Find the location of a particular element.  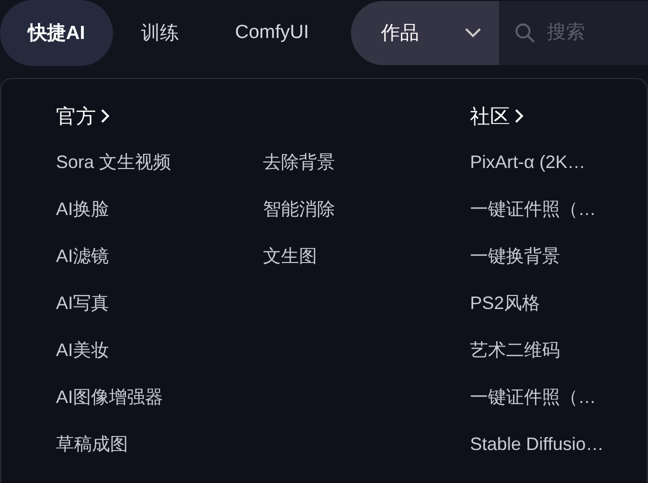

menu-item: AI滤镜 is located at coordinates (159, 256).